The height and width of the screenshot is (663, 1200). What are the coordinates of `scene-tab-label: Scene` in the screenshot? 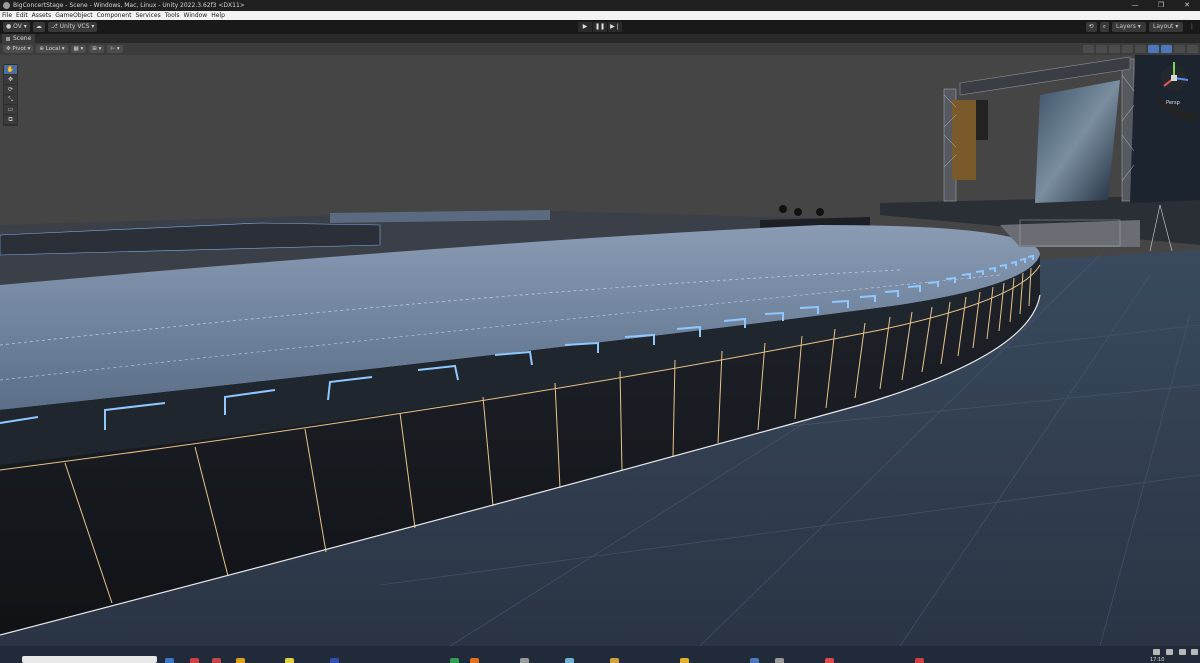 It's located at (22, 38).